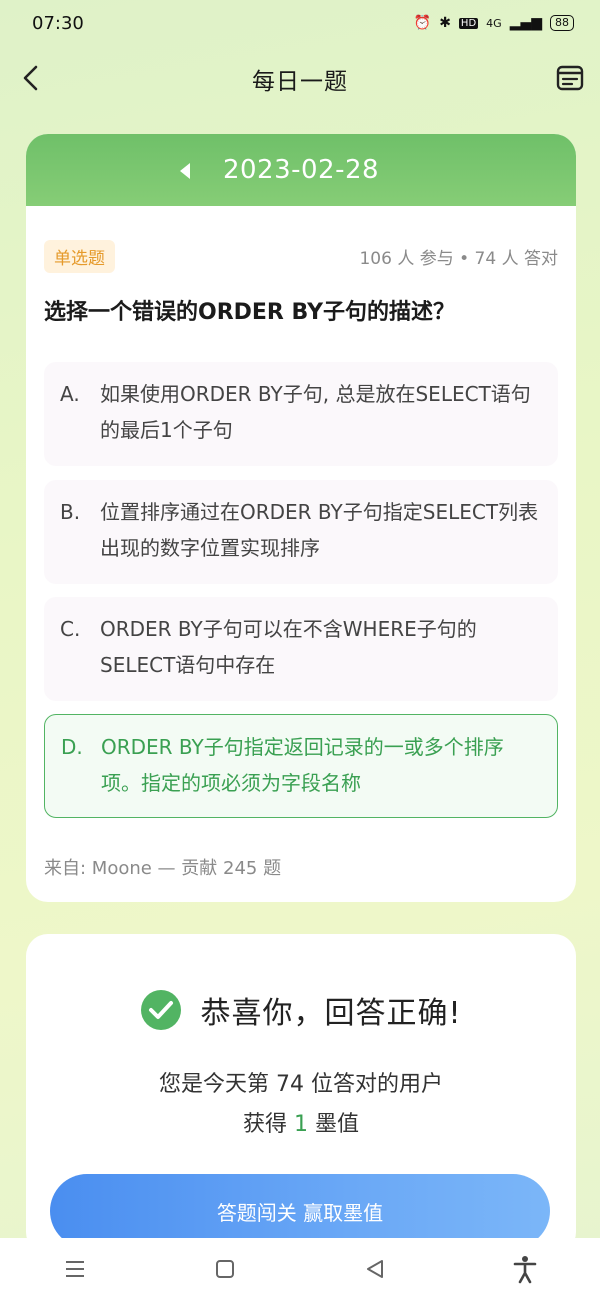  I want to click on question-type-badge: 单选题, so click(79, 256).